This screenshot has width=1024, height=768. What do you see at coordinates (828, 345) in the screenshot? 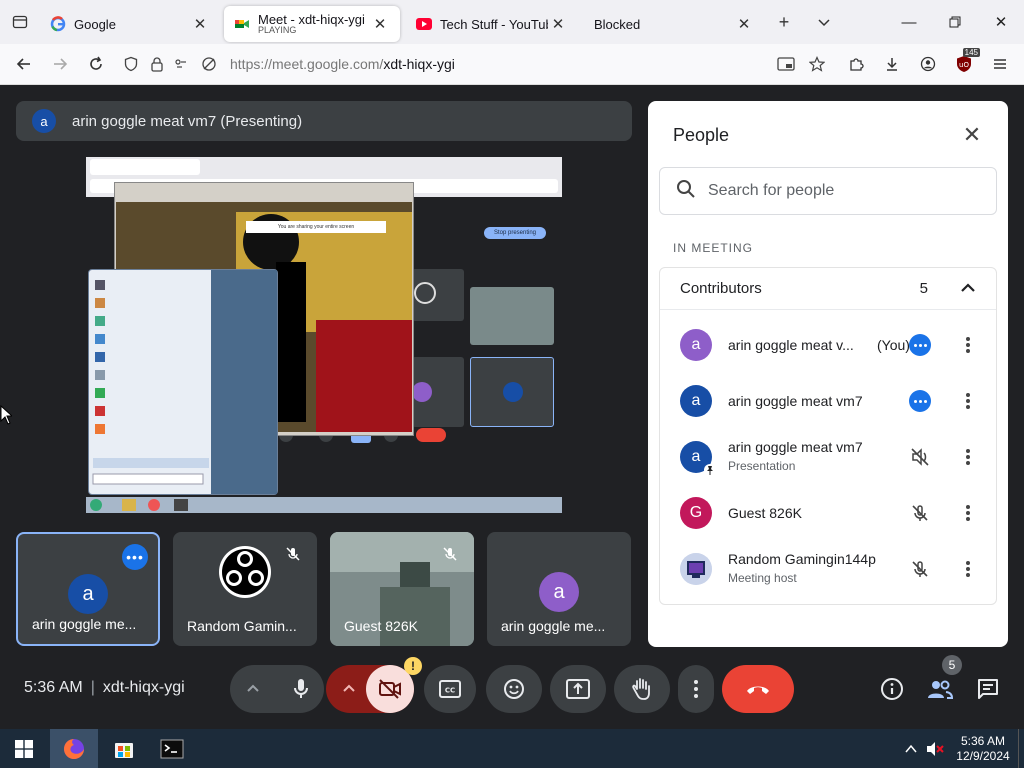
I see `list-item: a arin goggle meat v... (You)` at bounding box center [828, 345].